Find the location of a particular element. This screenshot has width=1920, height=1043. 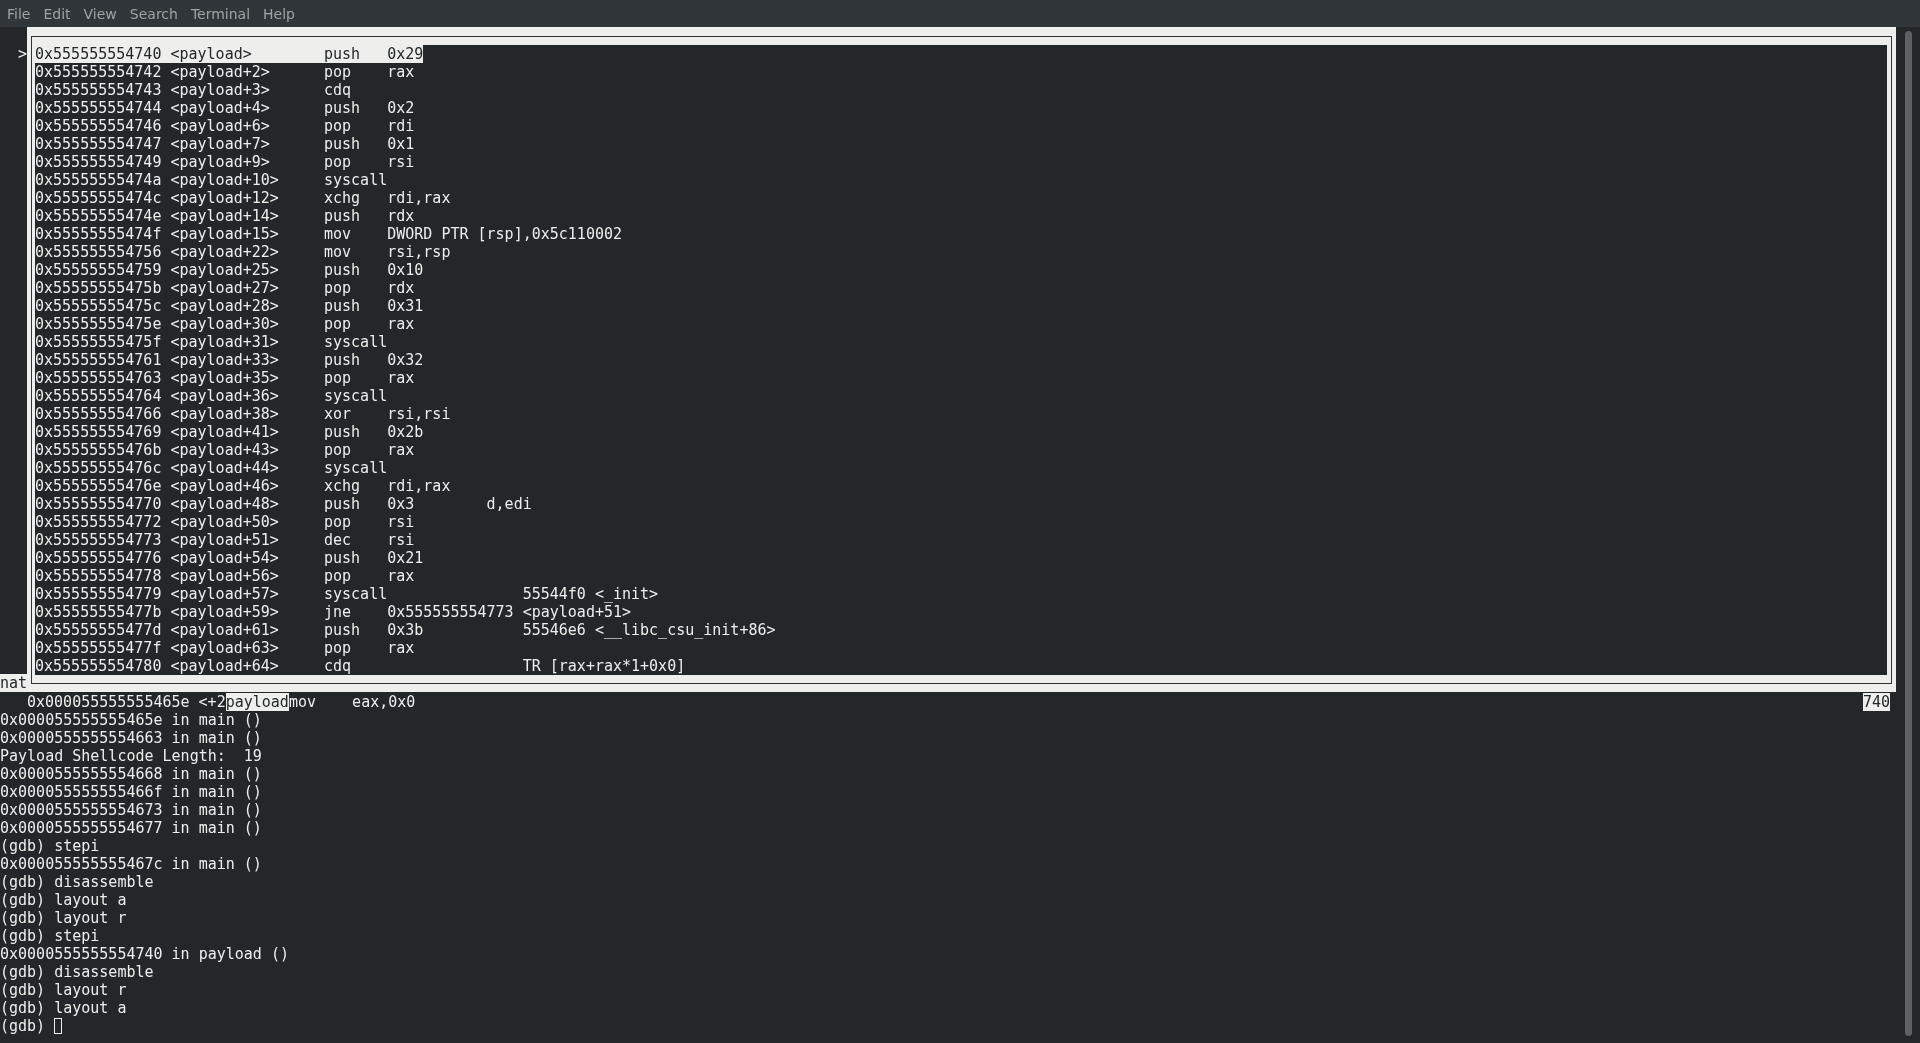

console-prompt: (gdb) is located at coordinates (23, 1026).